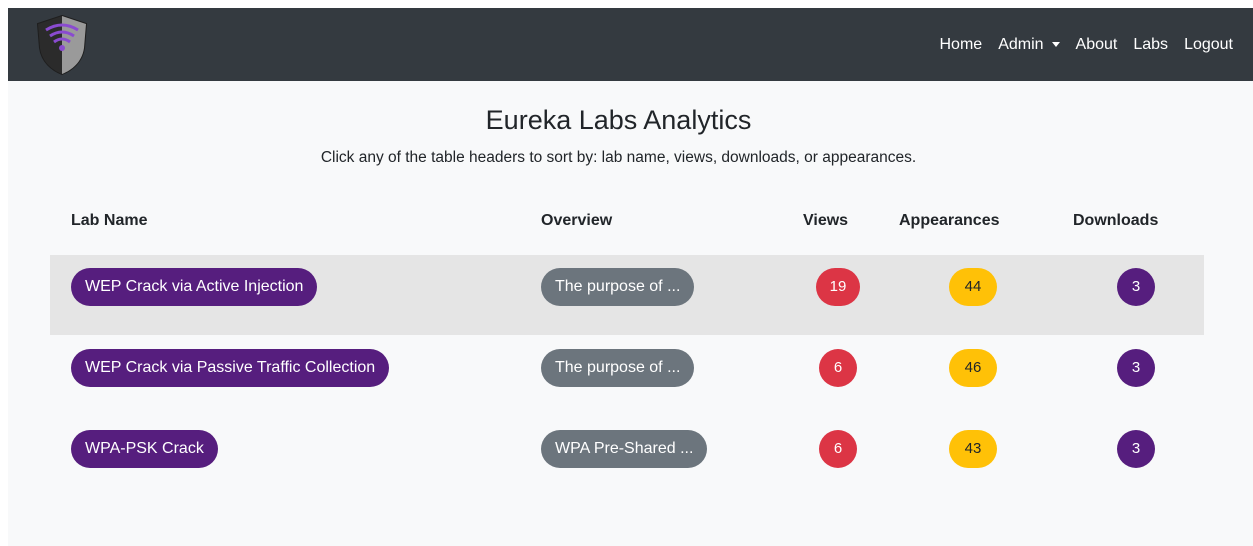 The width and height of the screenshot is (1253, 546). I want to click on lab-name-pill: WEP Crack via Active Injection, so click(194, 287).